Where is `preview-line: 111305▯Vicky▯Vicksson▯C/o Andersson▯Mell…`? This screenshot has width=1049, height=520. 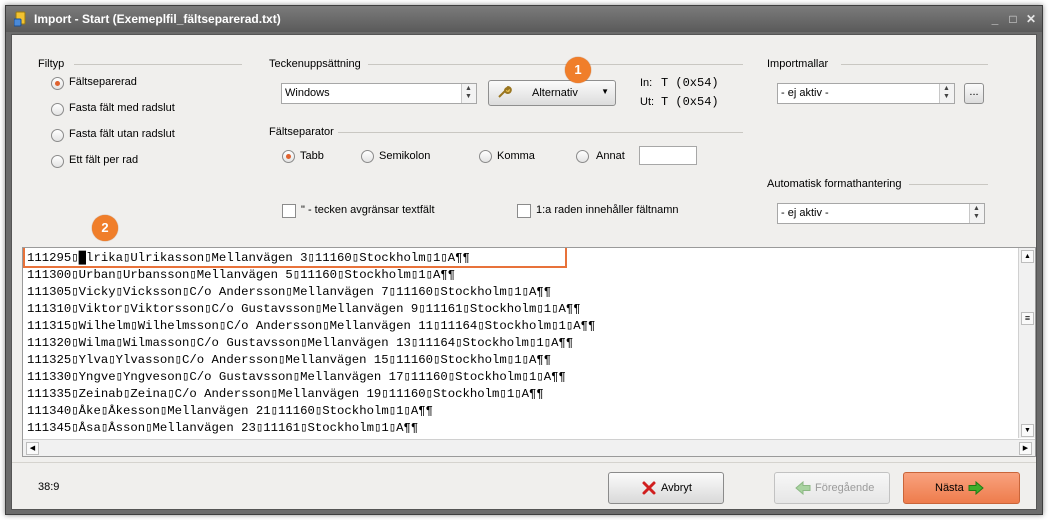
preview-line: 111305▯Vicky▯Vicksson▯C/o Andersson▯Mell… is located at coordinates (289, 292).